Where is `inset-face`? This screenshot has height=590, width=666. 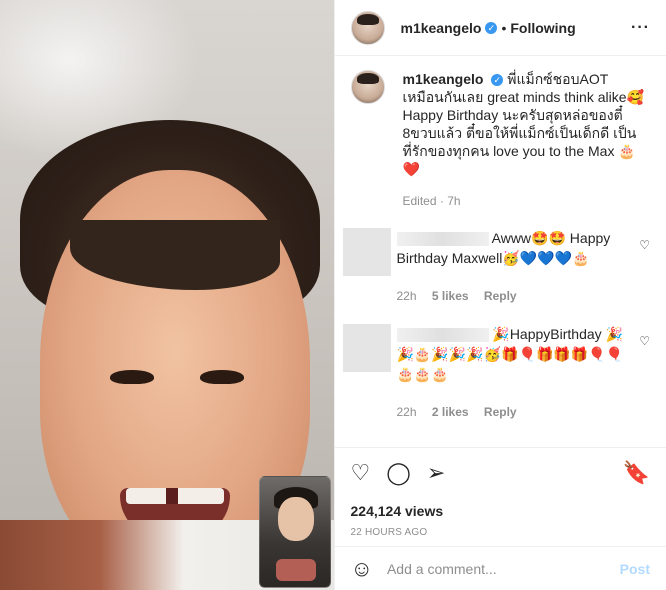 inset-face is located at coordinates (296, 519).